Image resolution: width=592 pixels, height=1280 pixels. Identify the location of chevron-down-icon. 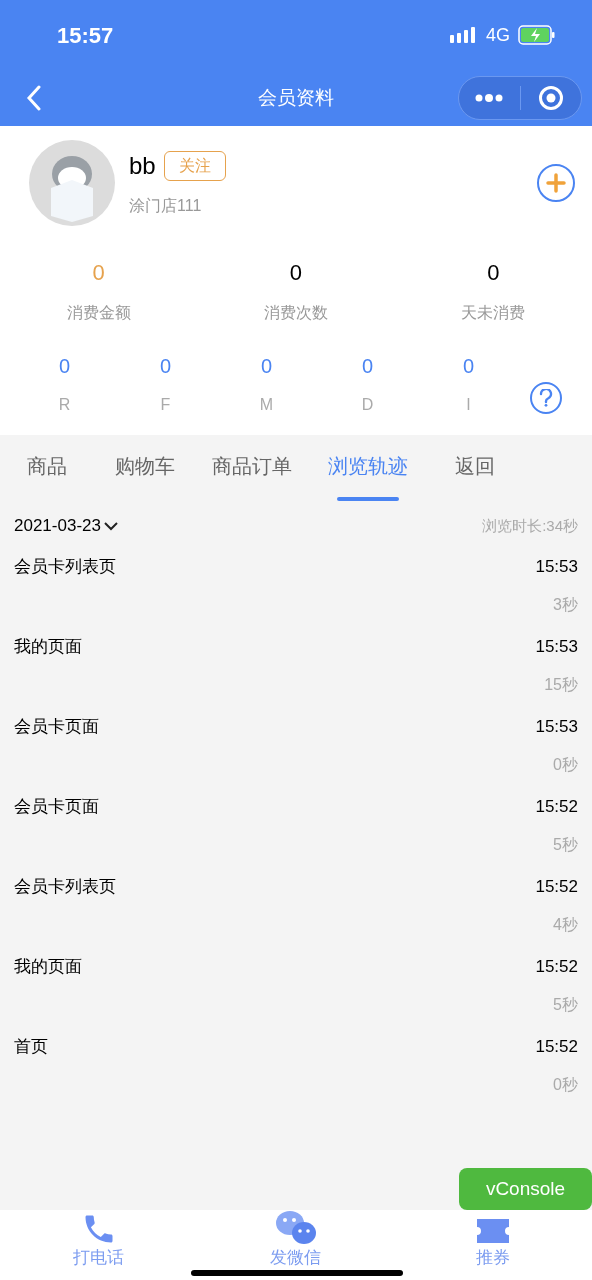
(110, 525).